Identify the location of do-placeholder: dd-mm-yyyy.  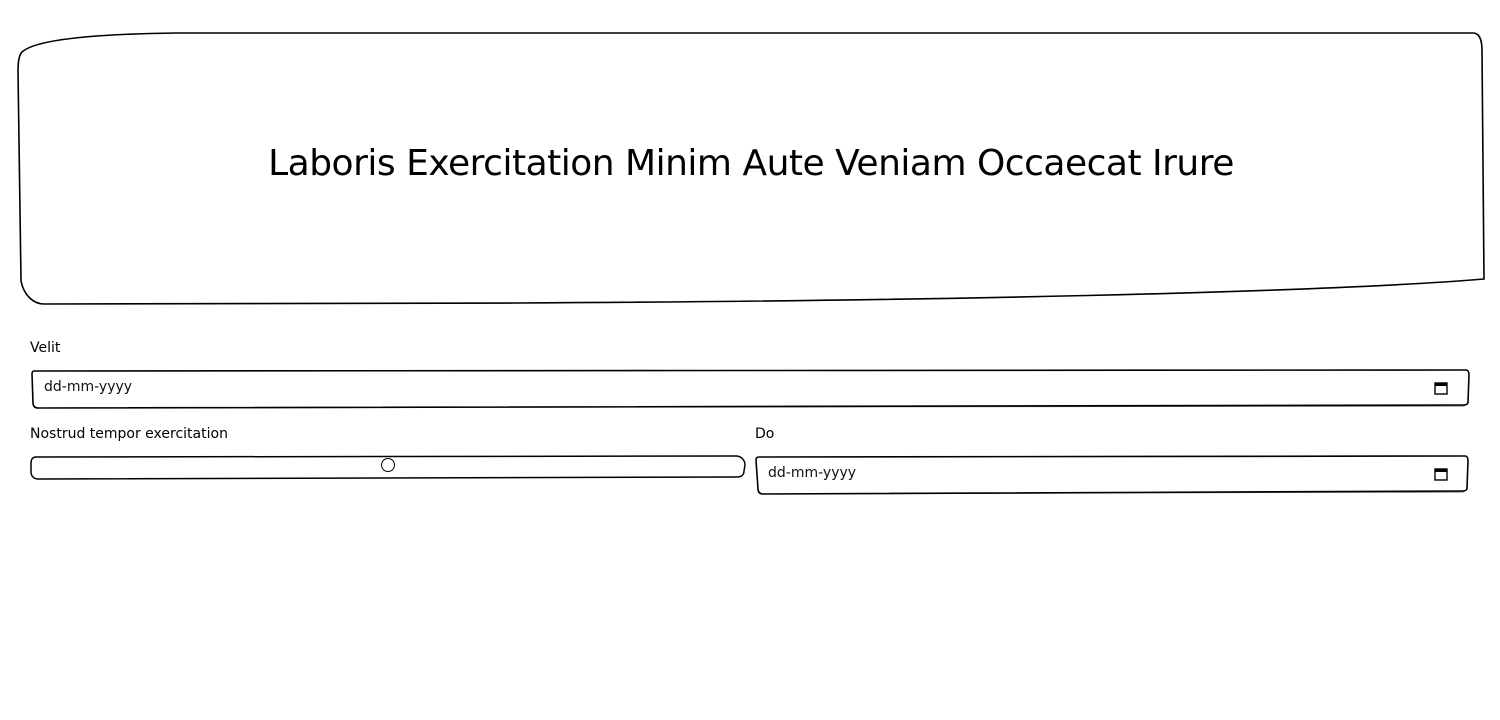
(812, 473).